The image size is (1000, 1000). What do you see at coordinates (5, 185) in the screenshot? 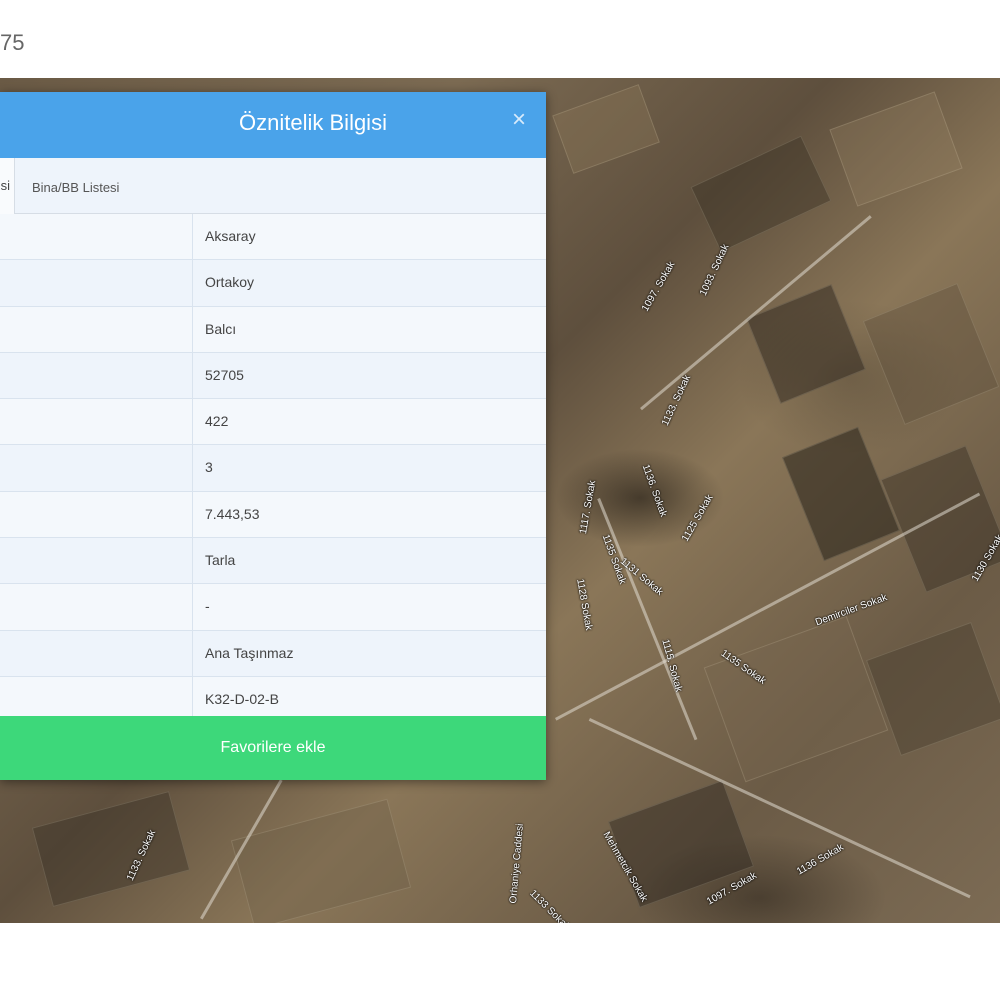
I see `tab-attributes-label: si` at bounding box center [5, 185].